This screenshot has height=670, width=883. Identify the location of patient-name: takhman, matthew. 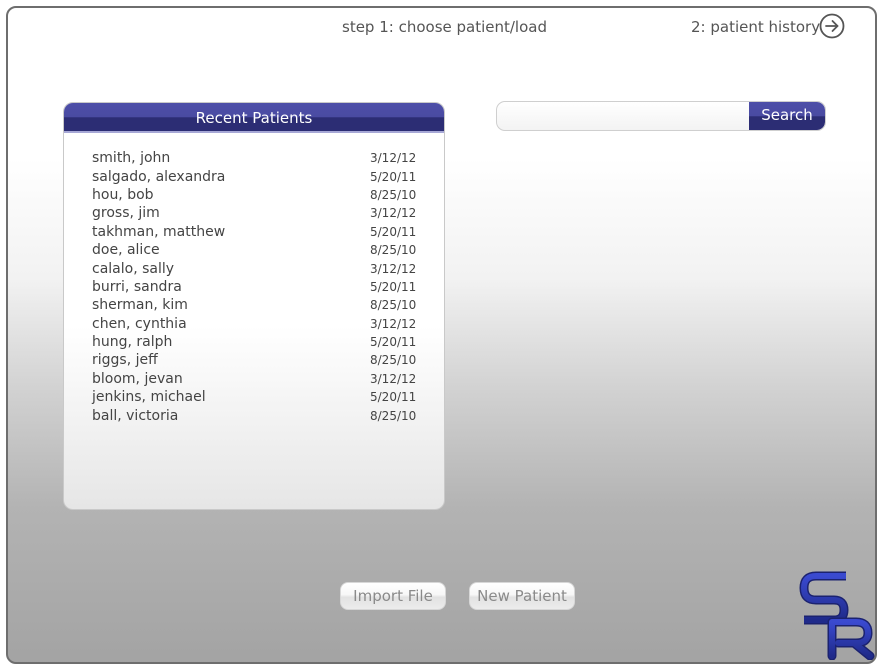
(159, 231).